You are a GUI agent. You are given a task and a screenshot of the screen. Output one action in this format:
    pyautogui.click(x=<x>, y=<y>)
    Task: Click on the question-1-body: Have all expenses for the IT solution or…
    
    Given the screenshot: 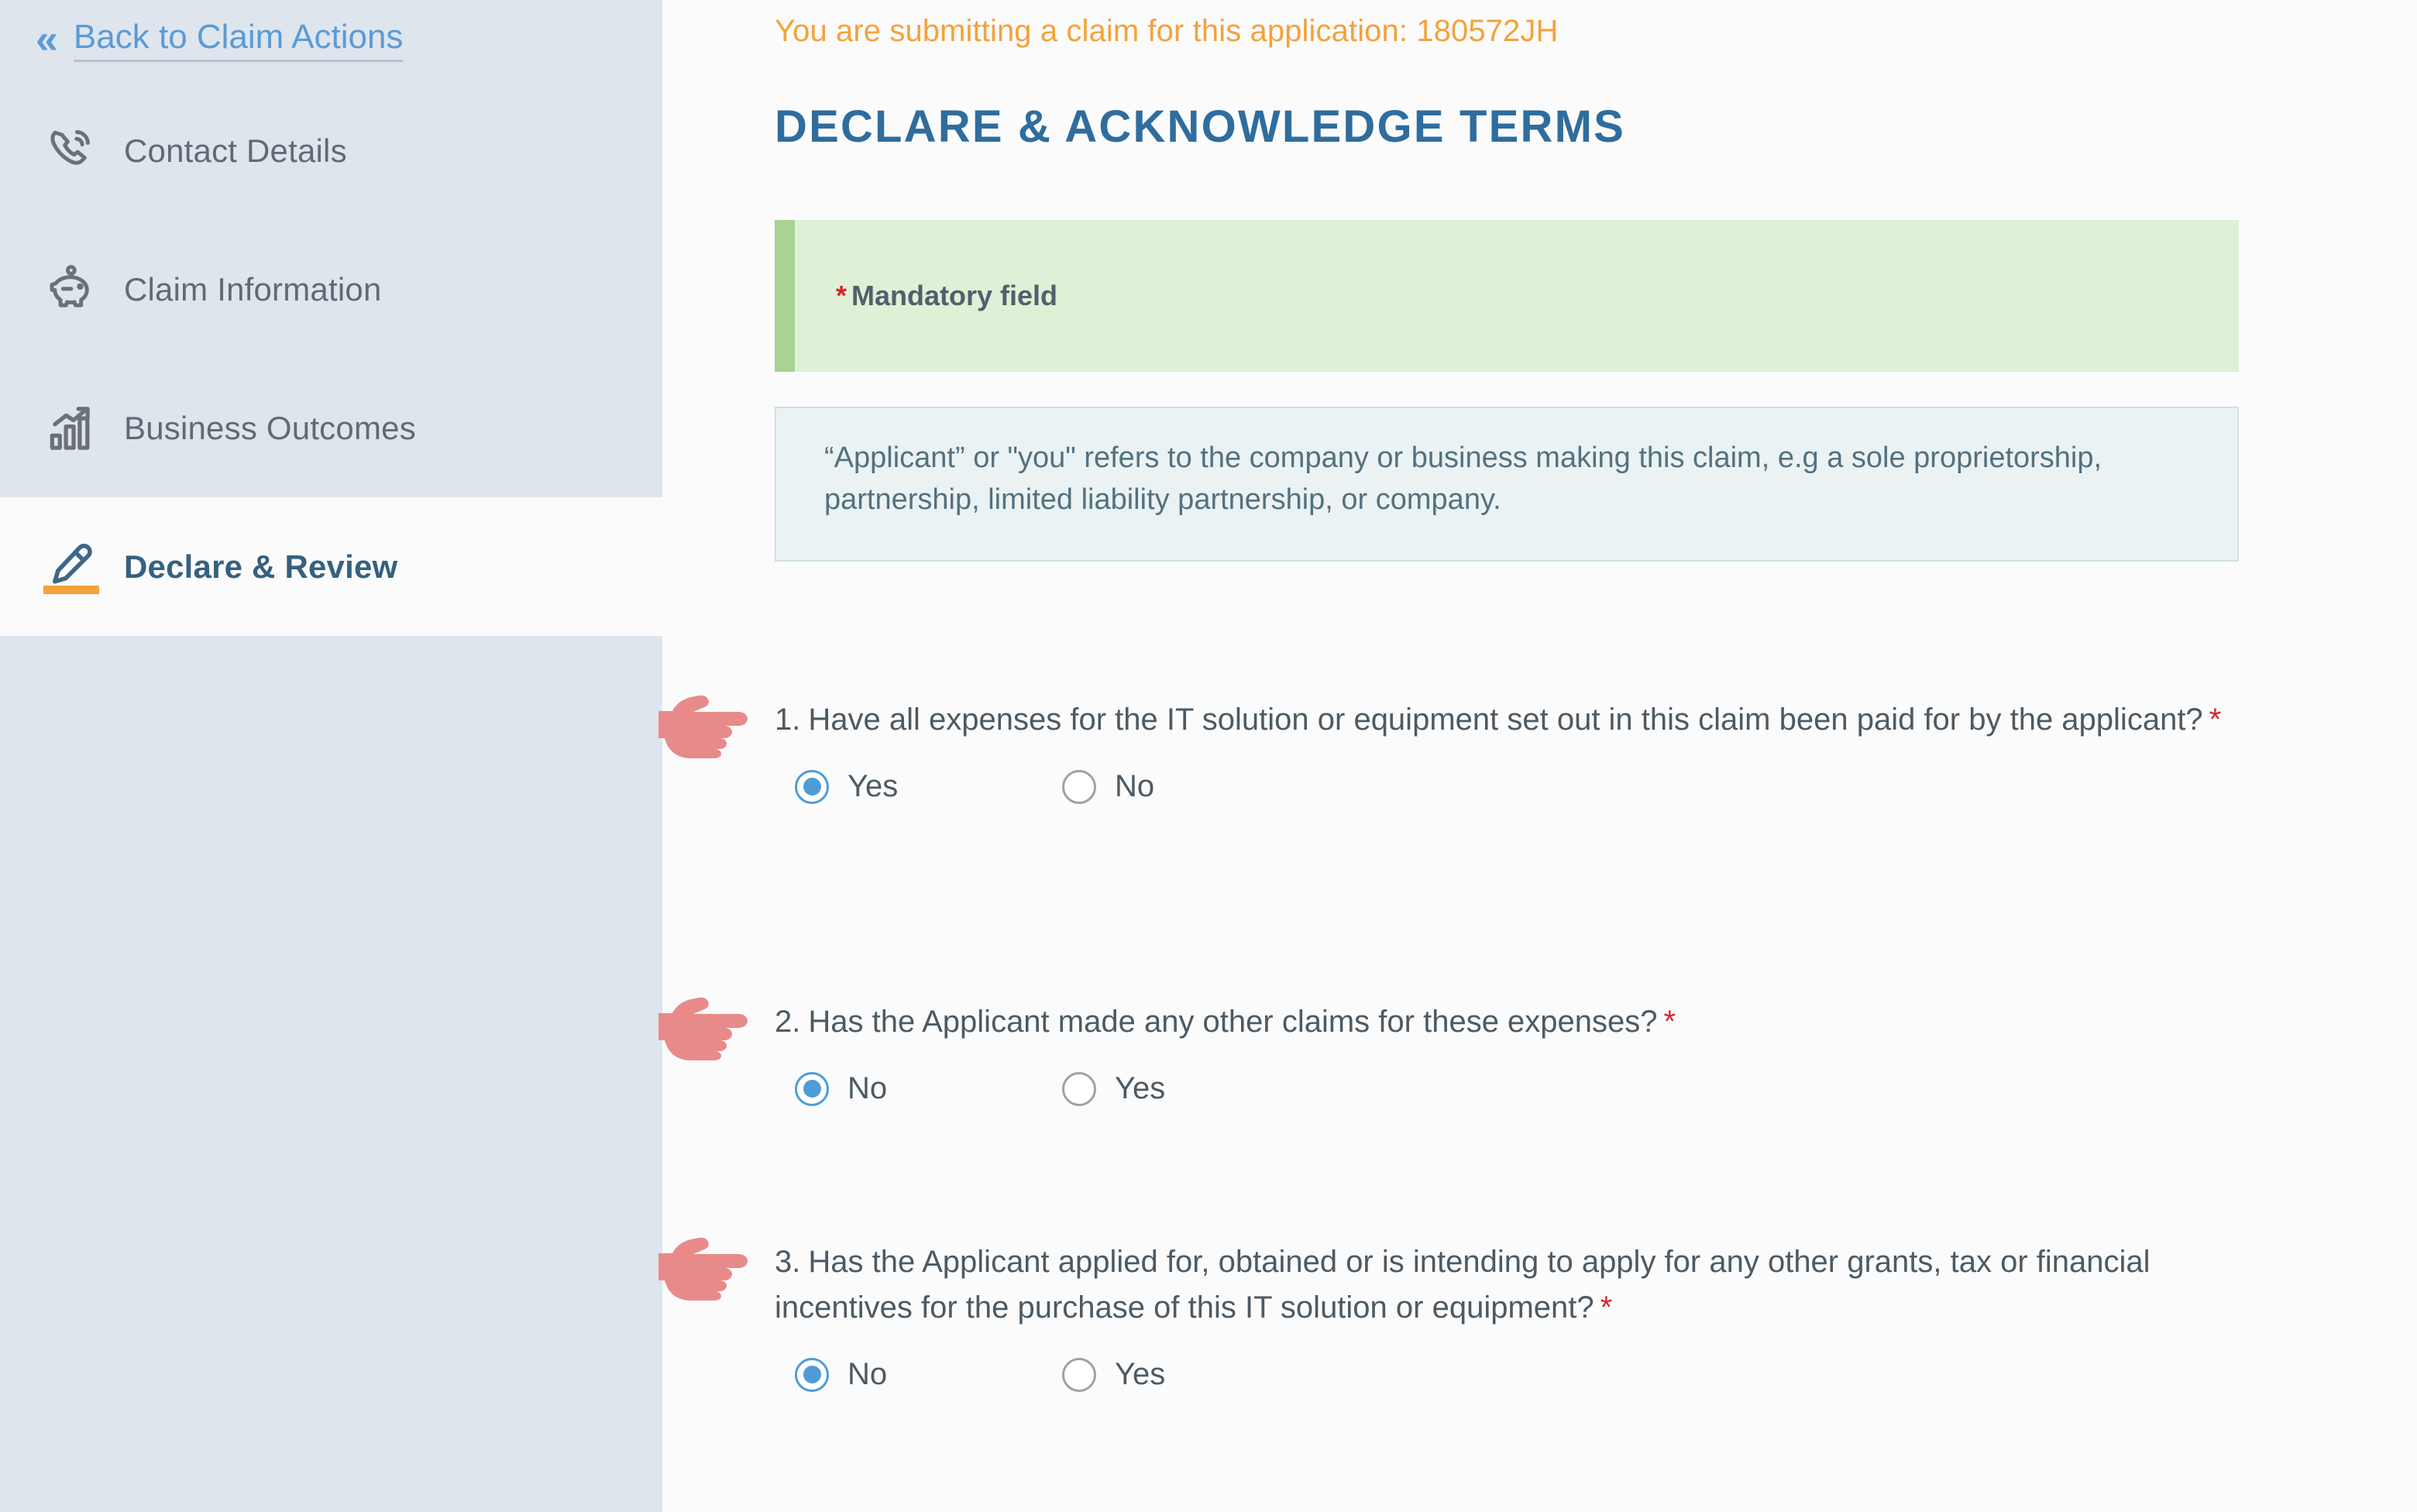 What is the action you would take?
    pyautogui.click(x=1505, y=720)
    